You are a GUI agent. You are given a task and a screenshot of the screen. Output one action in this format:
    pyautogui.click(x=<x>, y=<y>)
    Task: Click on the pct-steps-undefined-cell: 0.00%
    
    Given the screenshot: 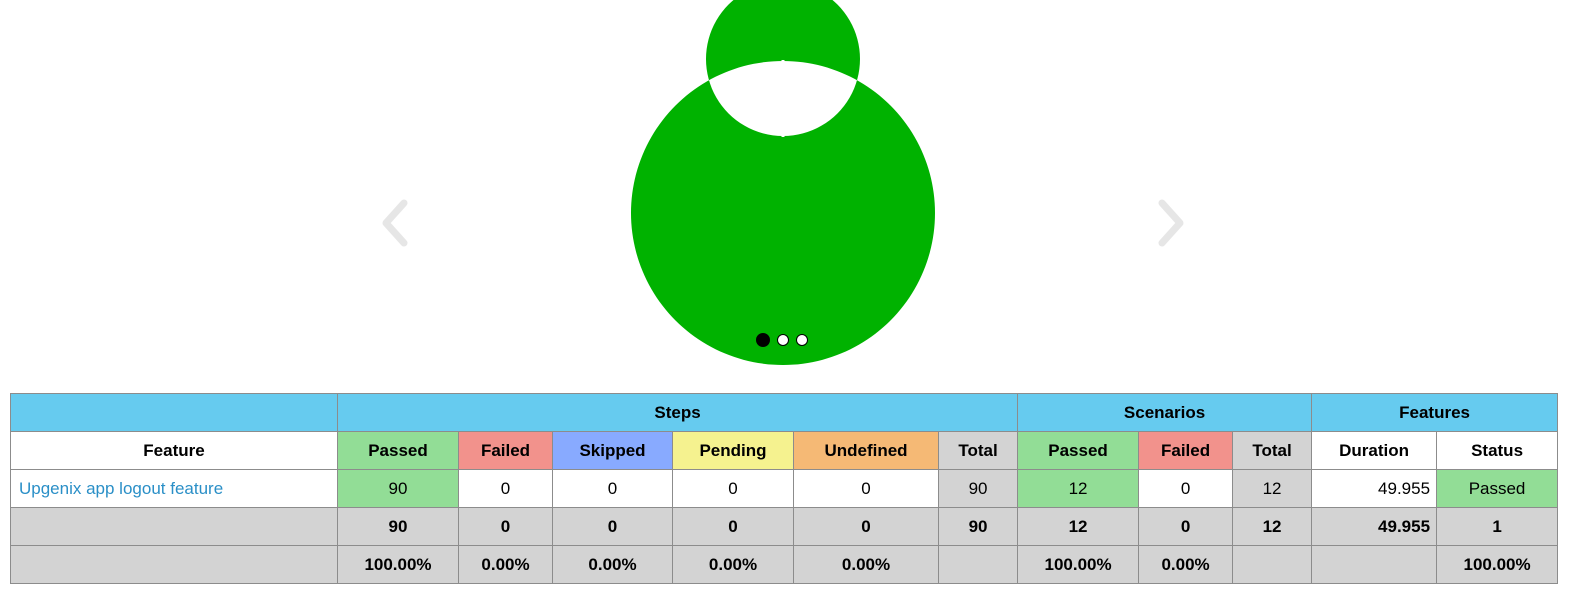 What is the action you would take?
    pyautogui.click(x=866, y=564)
    